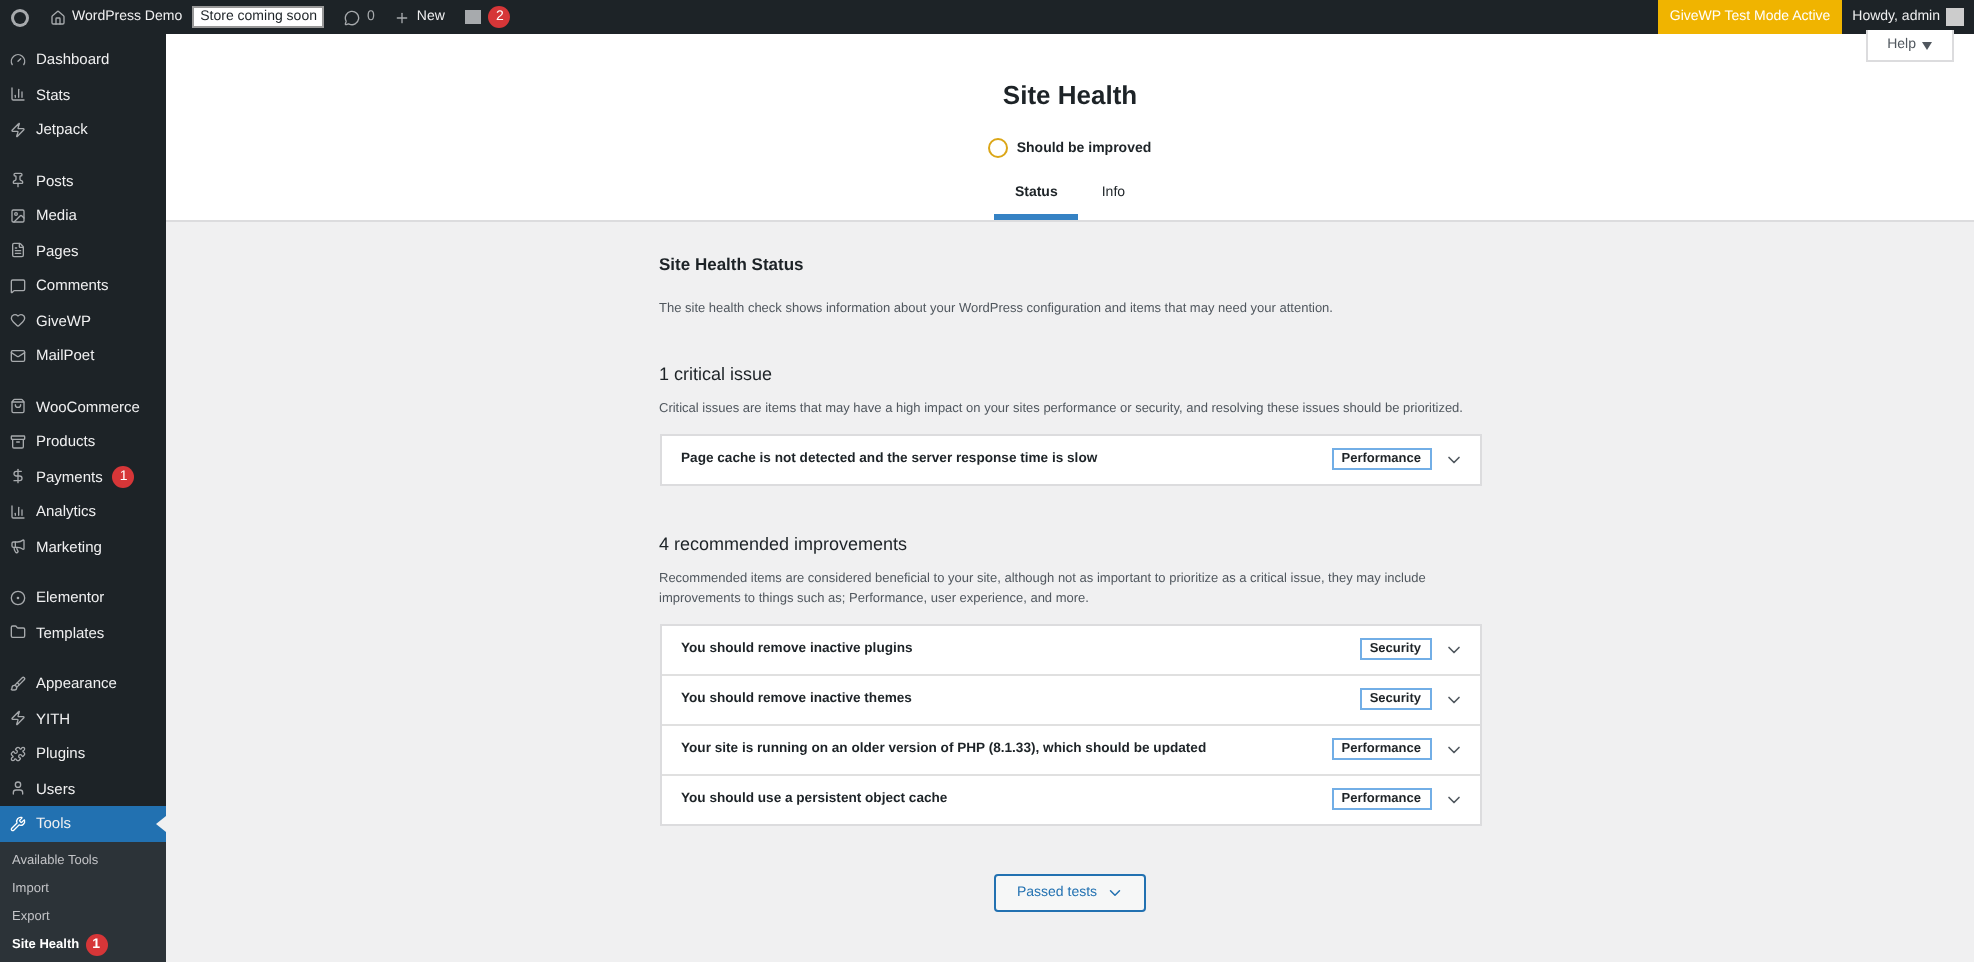  What do you see at coordinates (18, 406) in the screenshot?
I see `shopping-bag-icon` at bounding box center [18, 406].